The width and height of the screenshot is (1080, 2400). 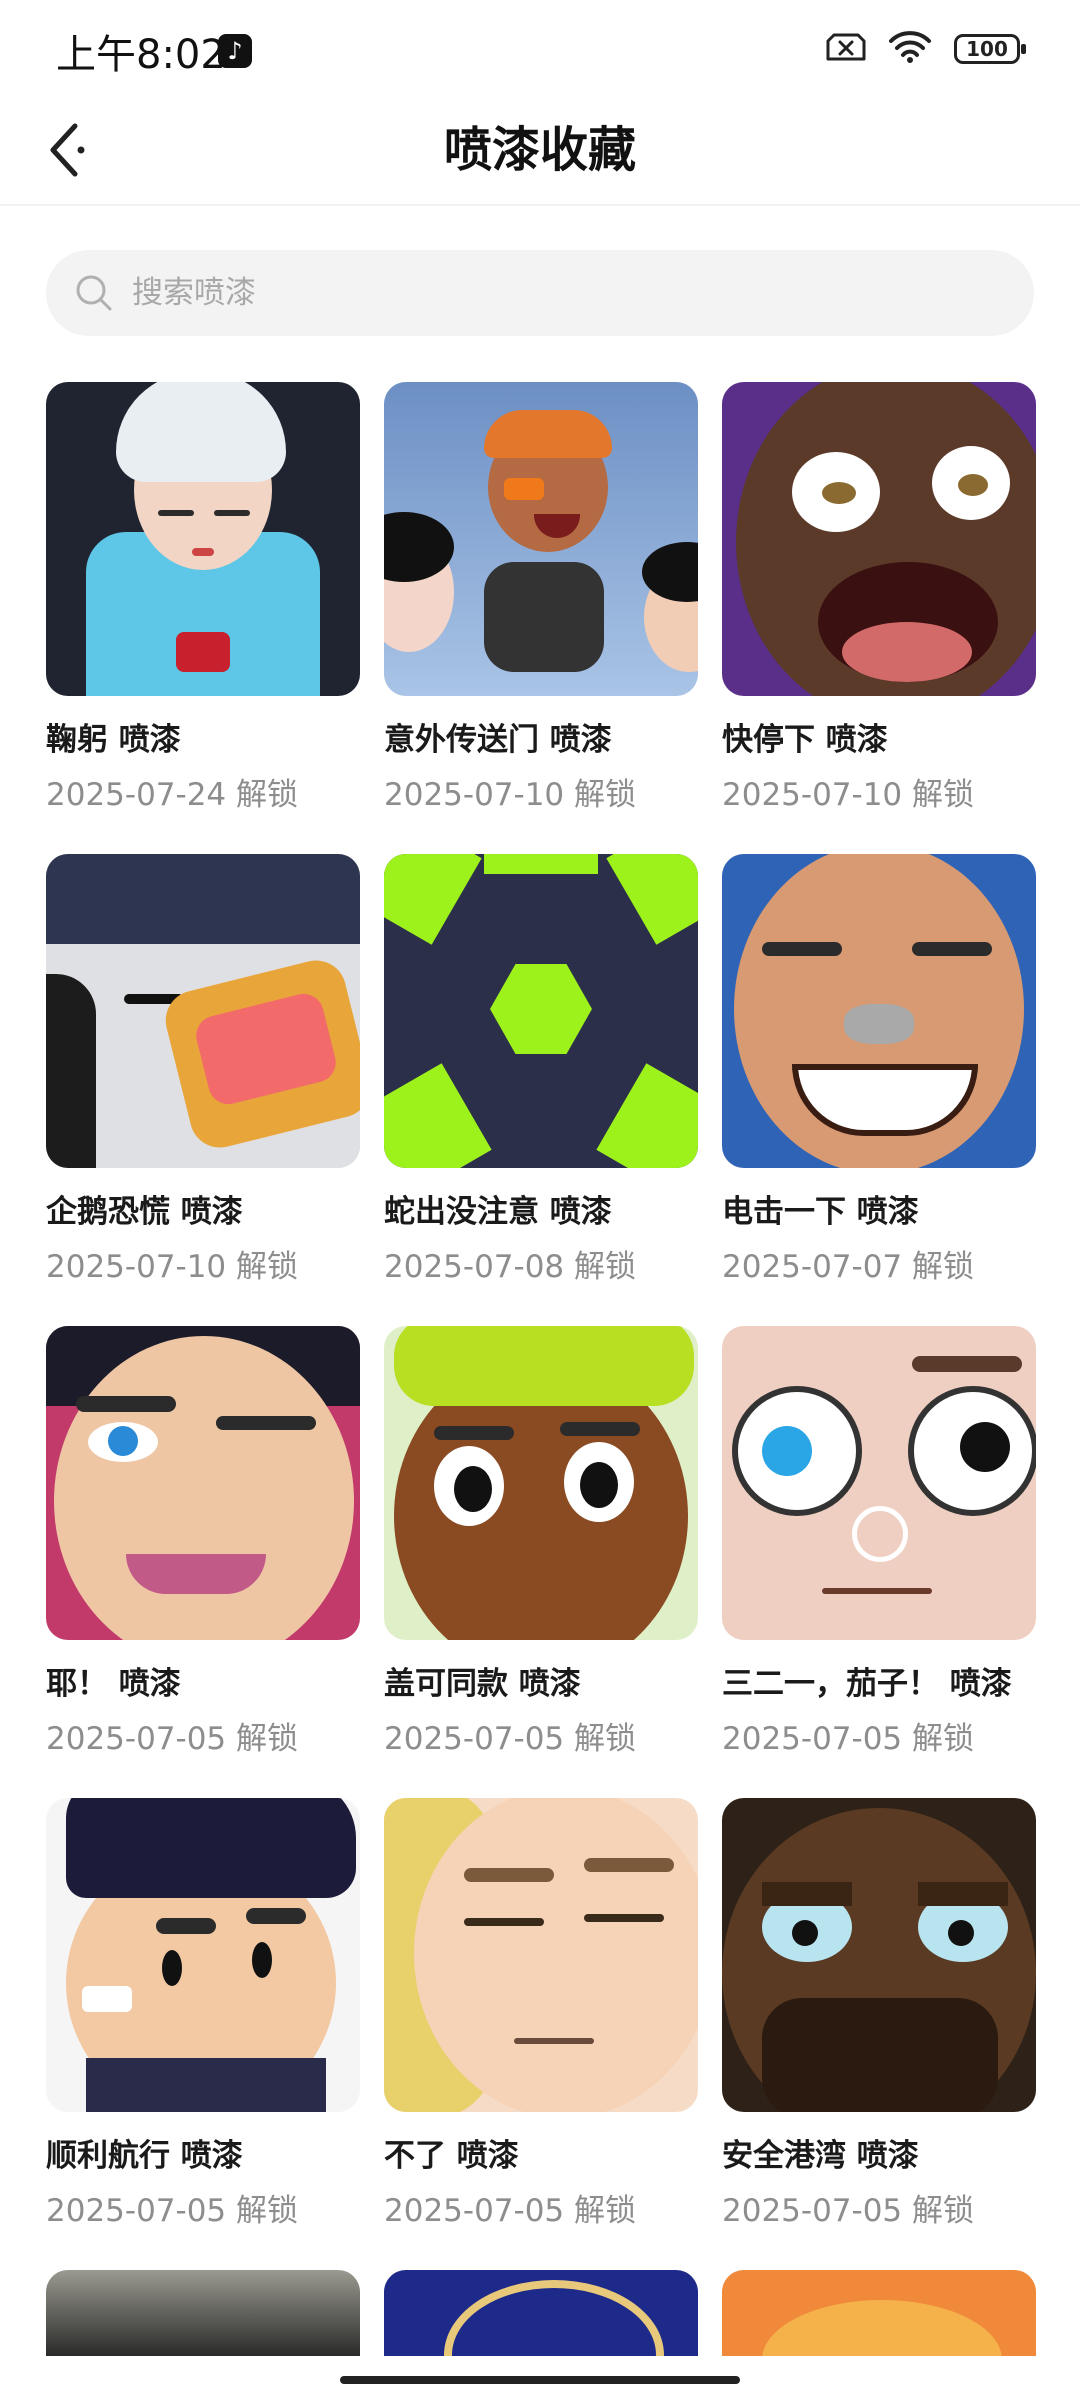 I want to click on search-input, so click(x=562, y=293).